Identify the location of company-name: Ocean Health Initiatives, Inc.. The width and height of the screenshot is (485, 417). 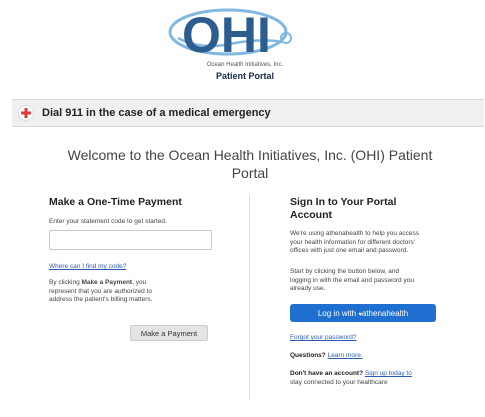
(245, 65).